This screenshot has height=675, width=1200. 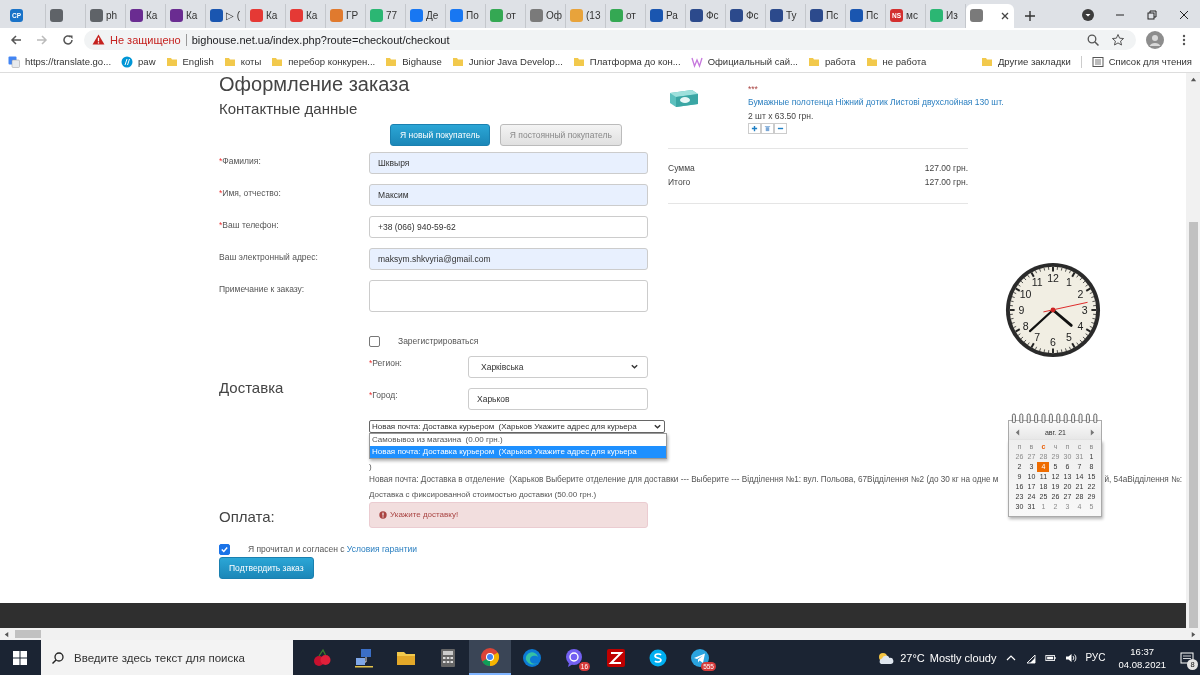 What do you see at coordinates (508, 295) in the screenshot?
I see `note-field` at bounding box center [508, 295].